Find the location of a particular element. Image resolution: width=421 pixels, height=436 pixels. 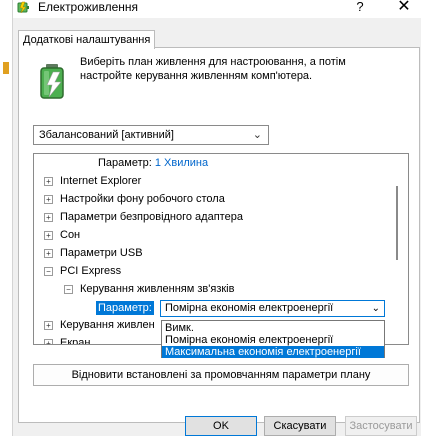

option-moderate-savings: Помірна економія електроенергії is located at coordinates (273, 340).